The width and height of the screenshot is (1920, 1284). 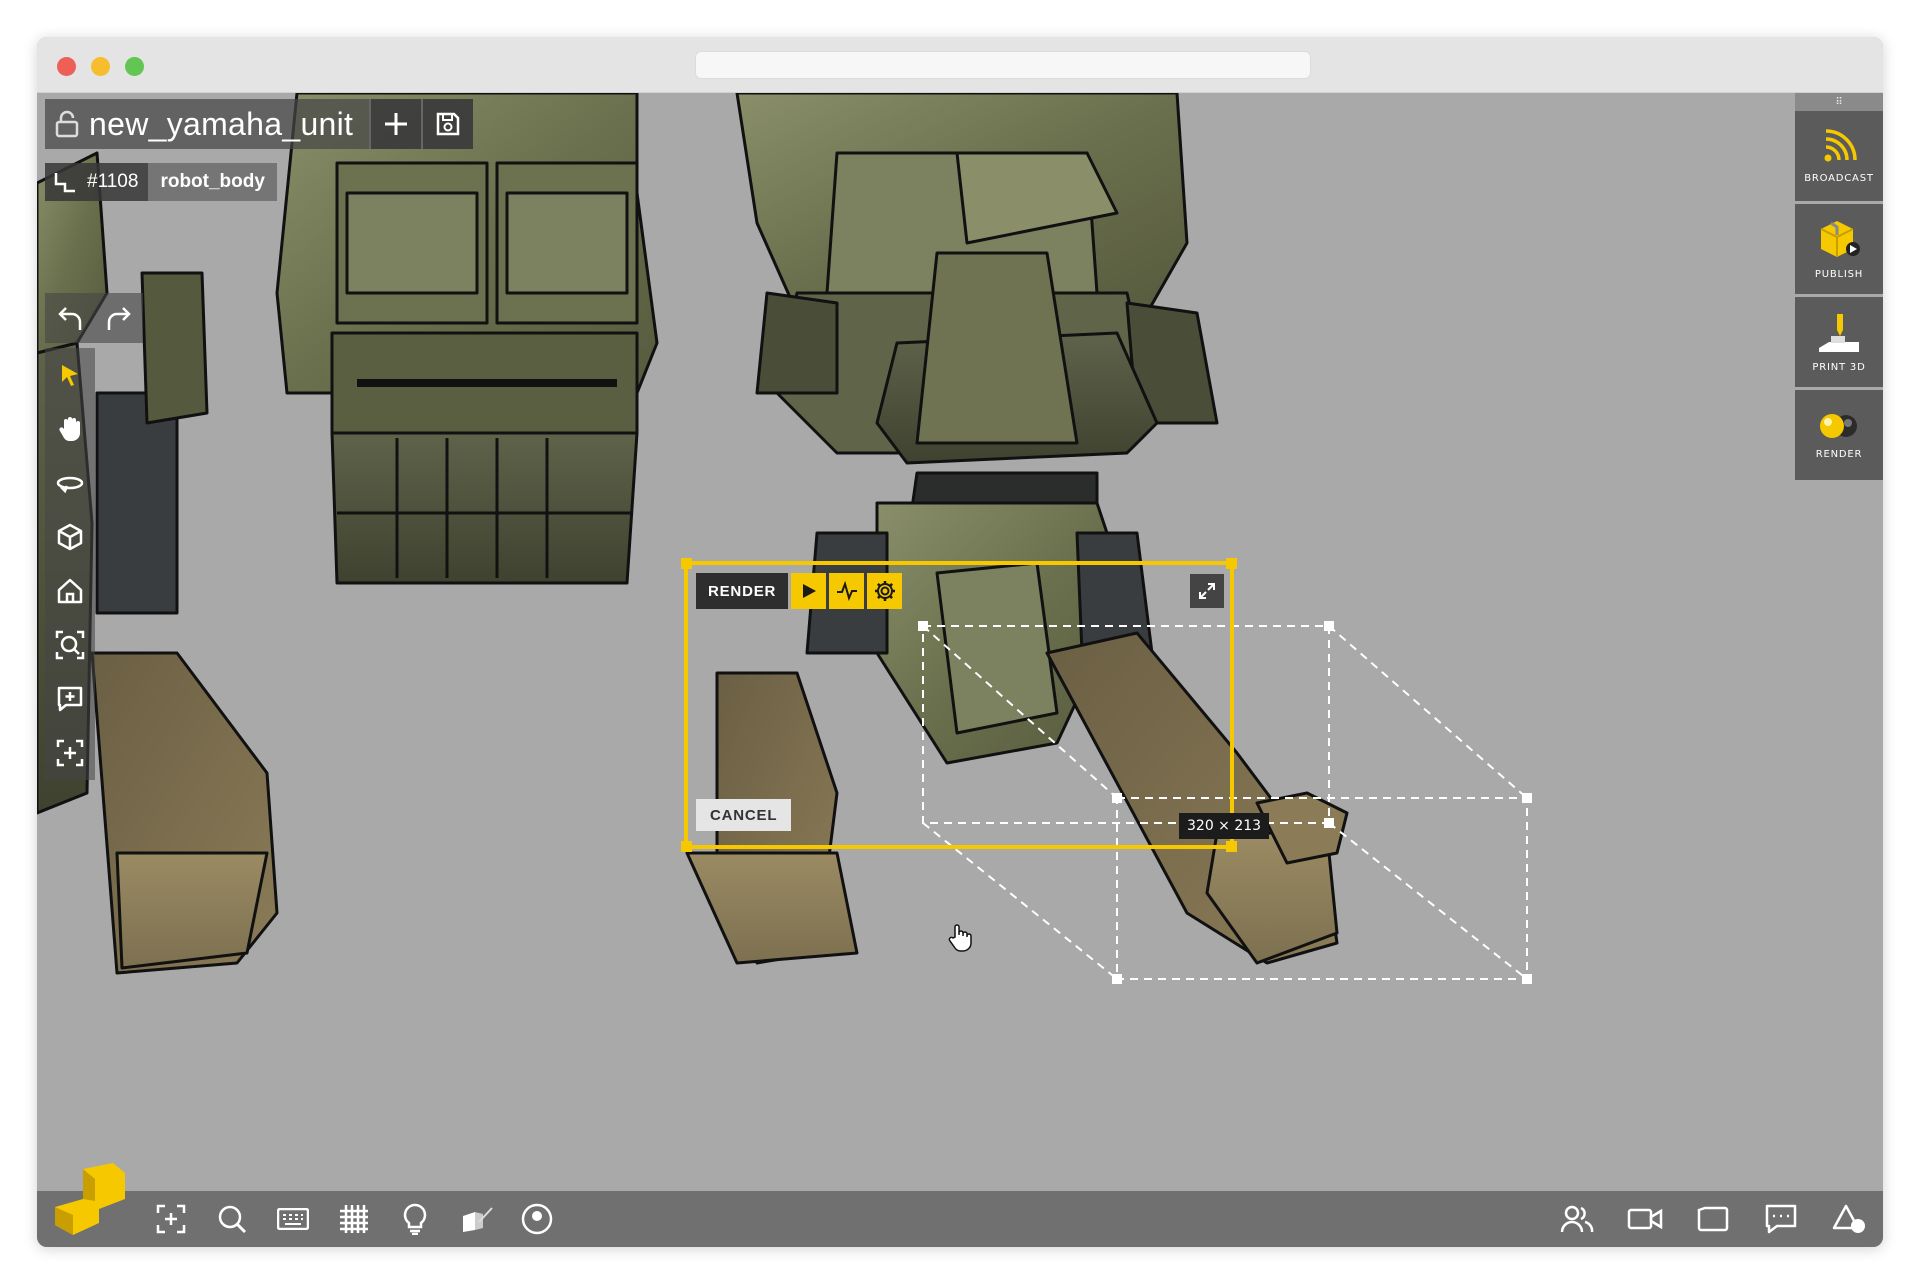 I want to click on render-settings-button, so click(x=885, y=591).